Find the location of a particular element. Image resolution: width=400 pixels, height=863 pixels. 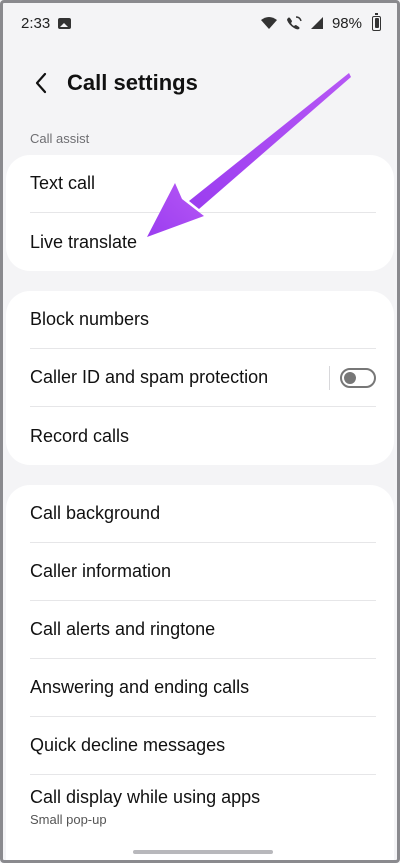

setting-call-alerts-ringtone: Call alerts and ringtone is located at coordinates (203, 630).